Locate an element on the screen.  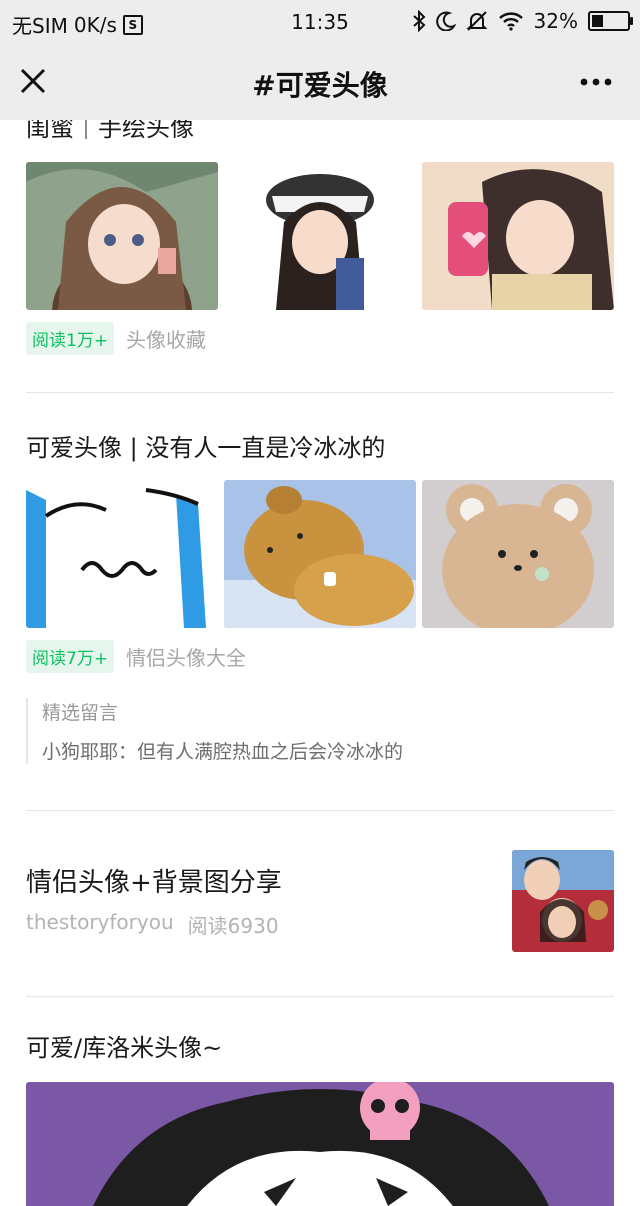
article-title: 闺蜜｜手绘头像 is located at coordinates (110, 131).